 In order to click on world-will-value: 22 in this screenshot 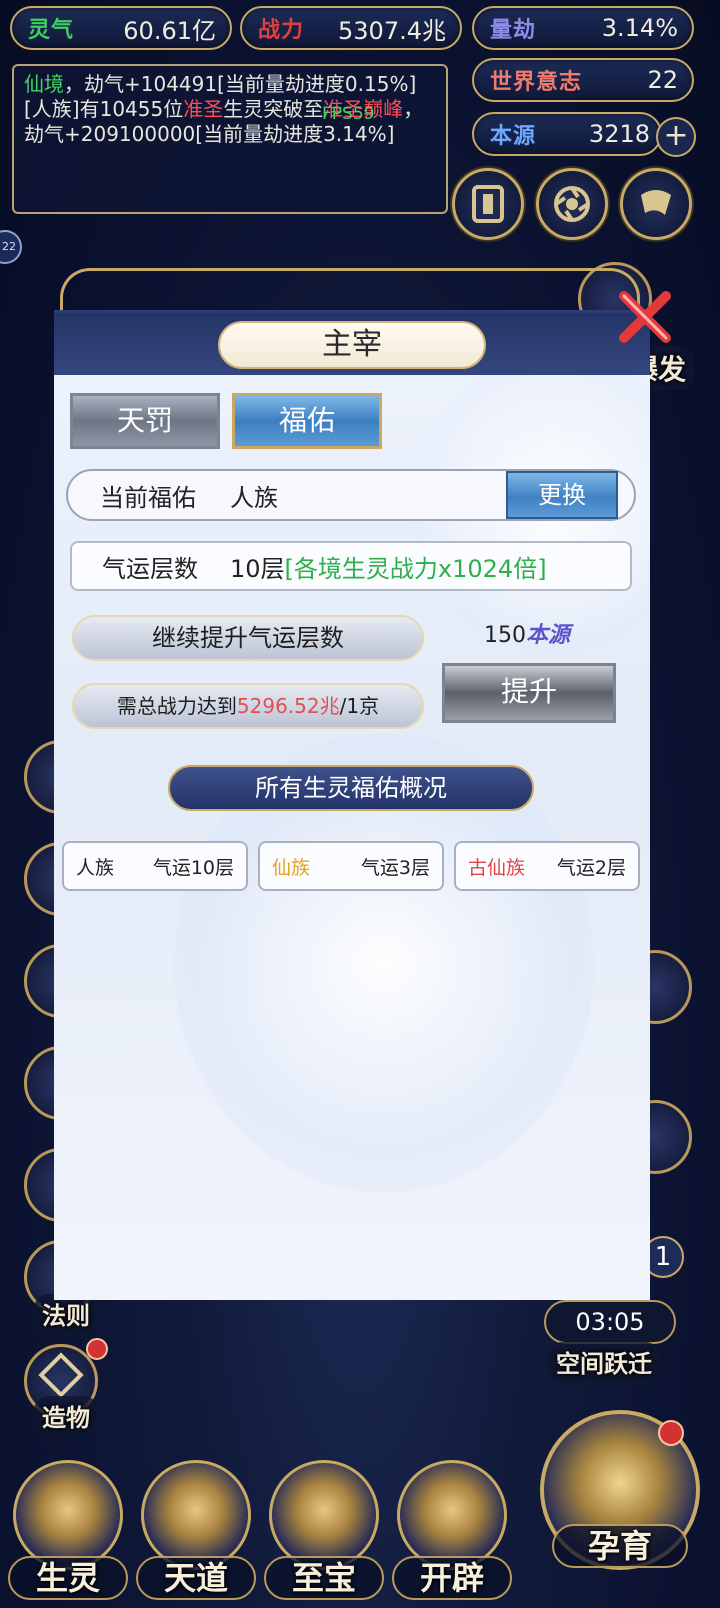, I will do `click(662, 80)`.